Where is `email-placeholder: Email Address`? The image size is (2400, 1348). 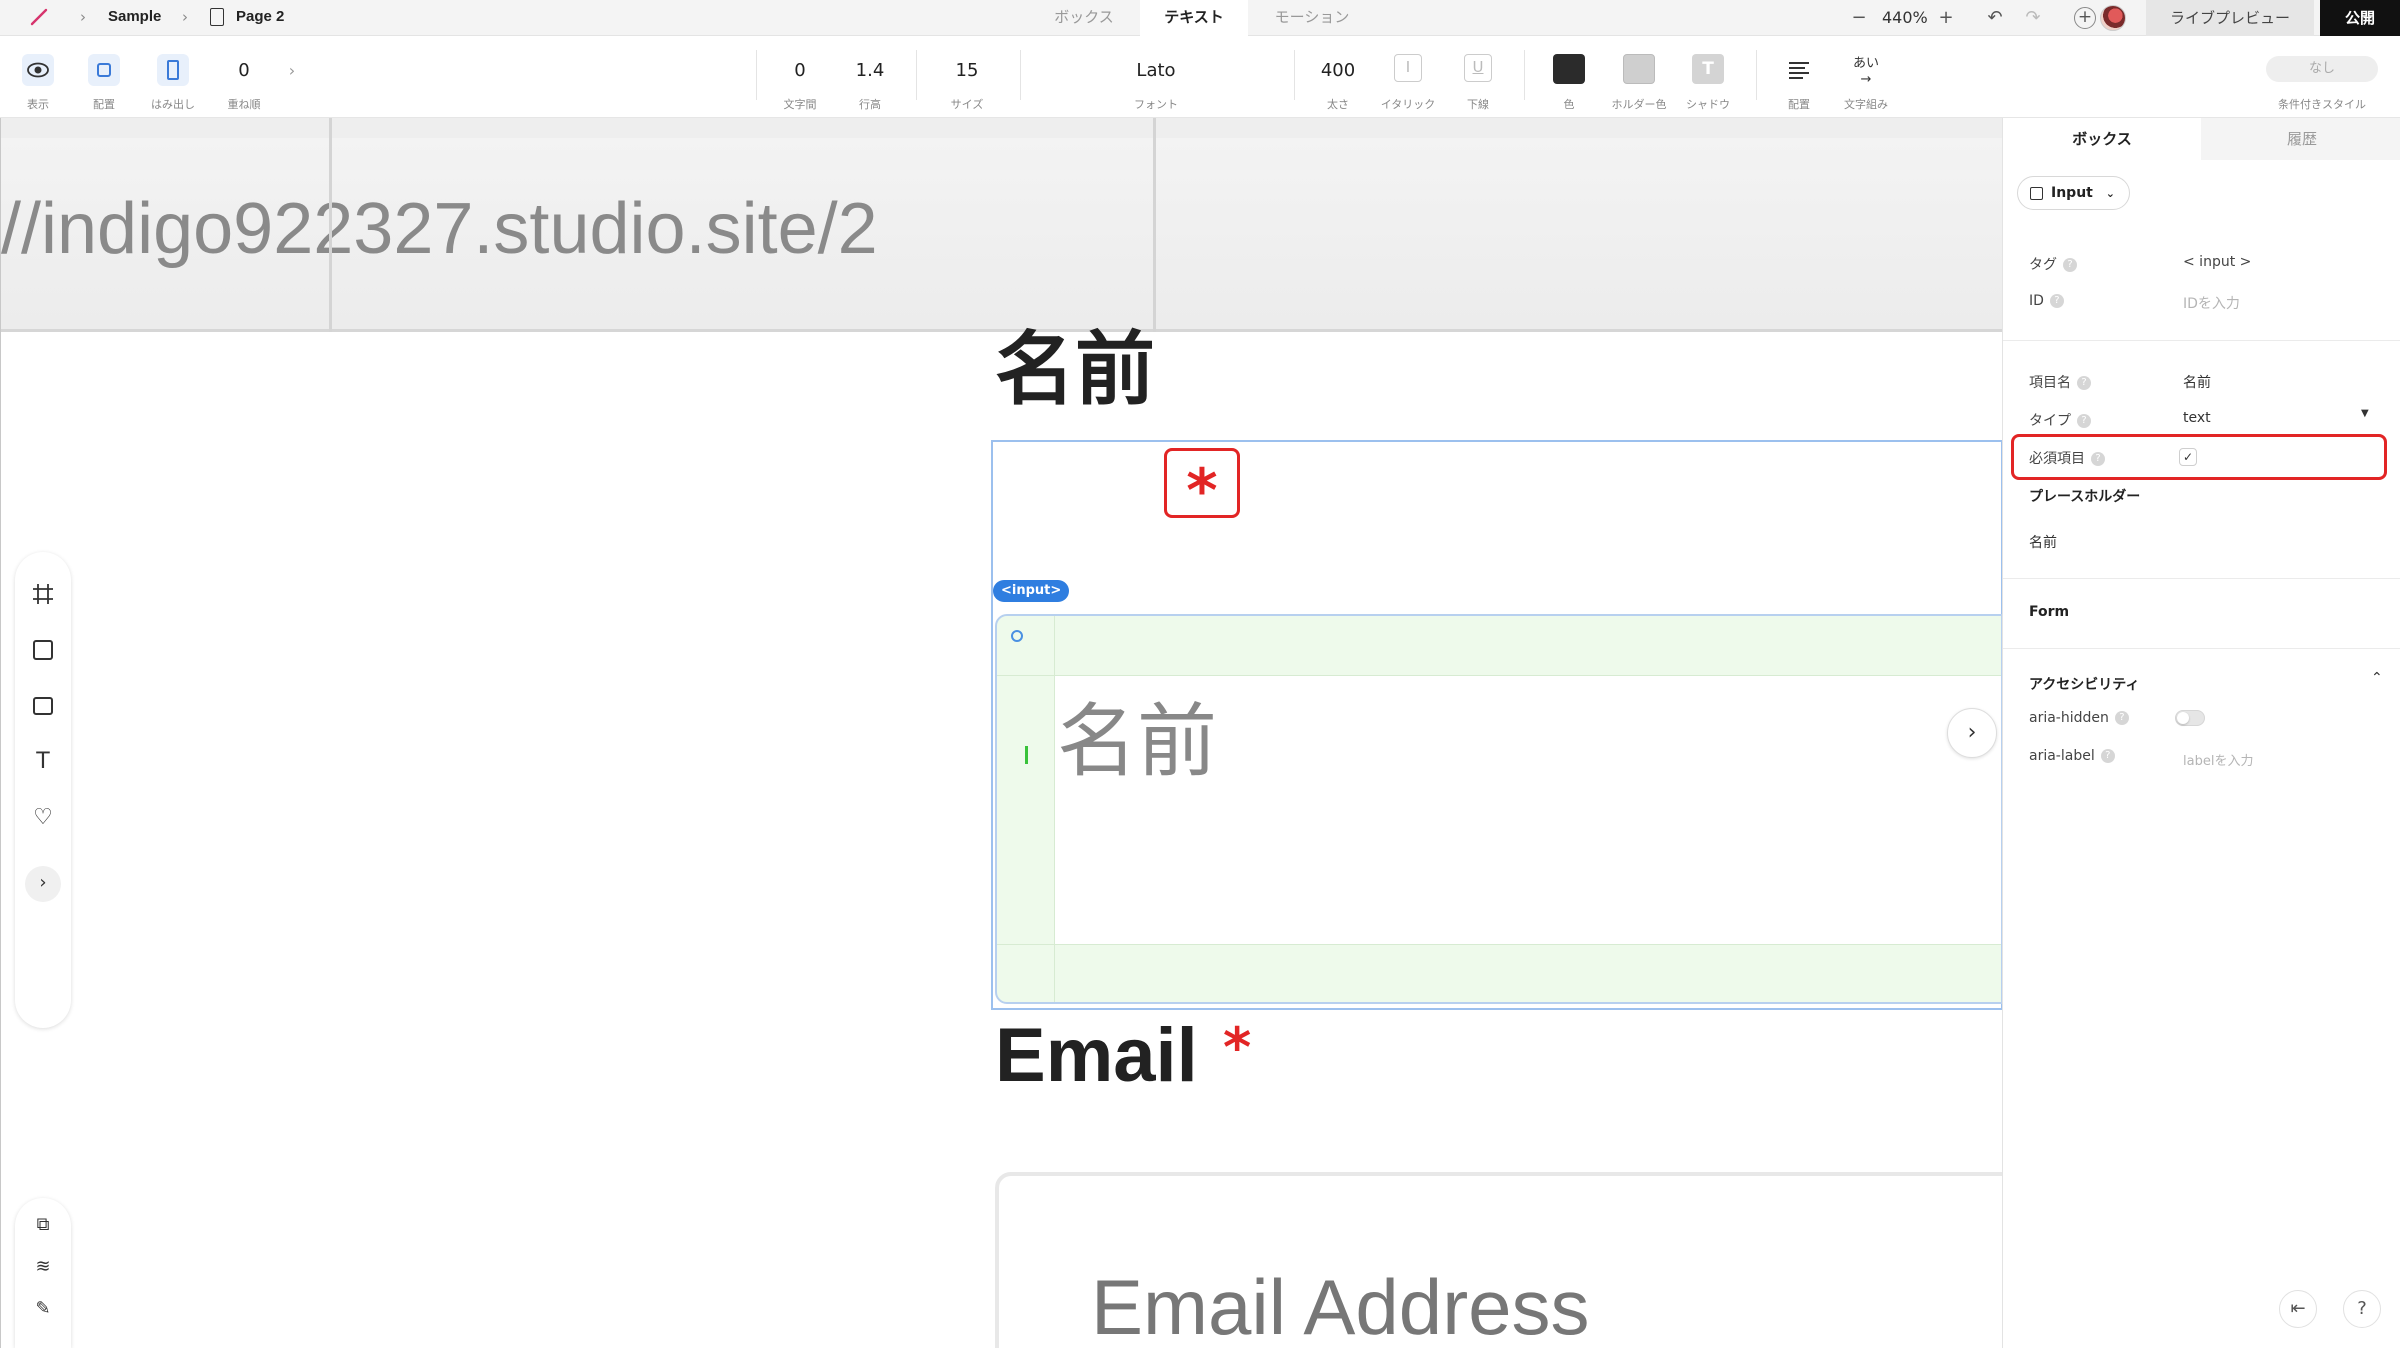 email-placeholder: Email Address is located at coordinates (1340, 1305).